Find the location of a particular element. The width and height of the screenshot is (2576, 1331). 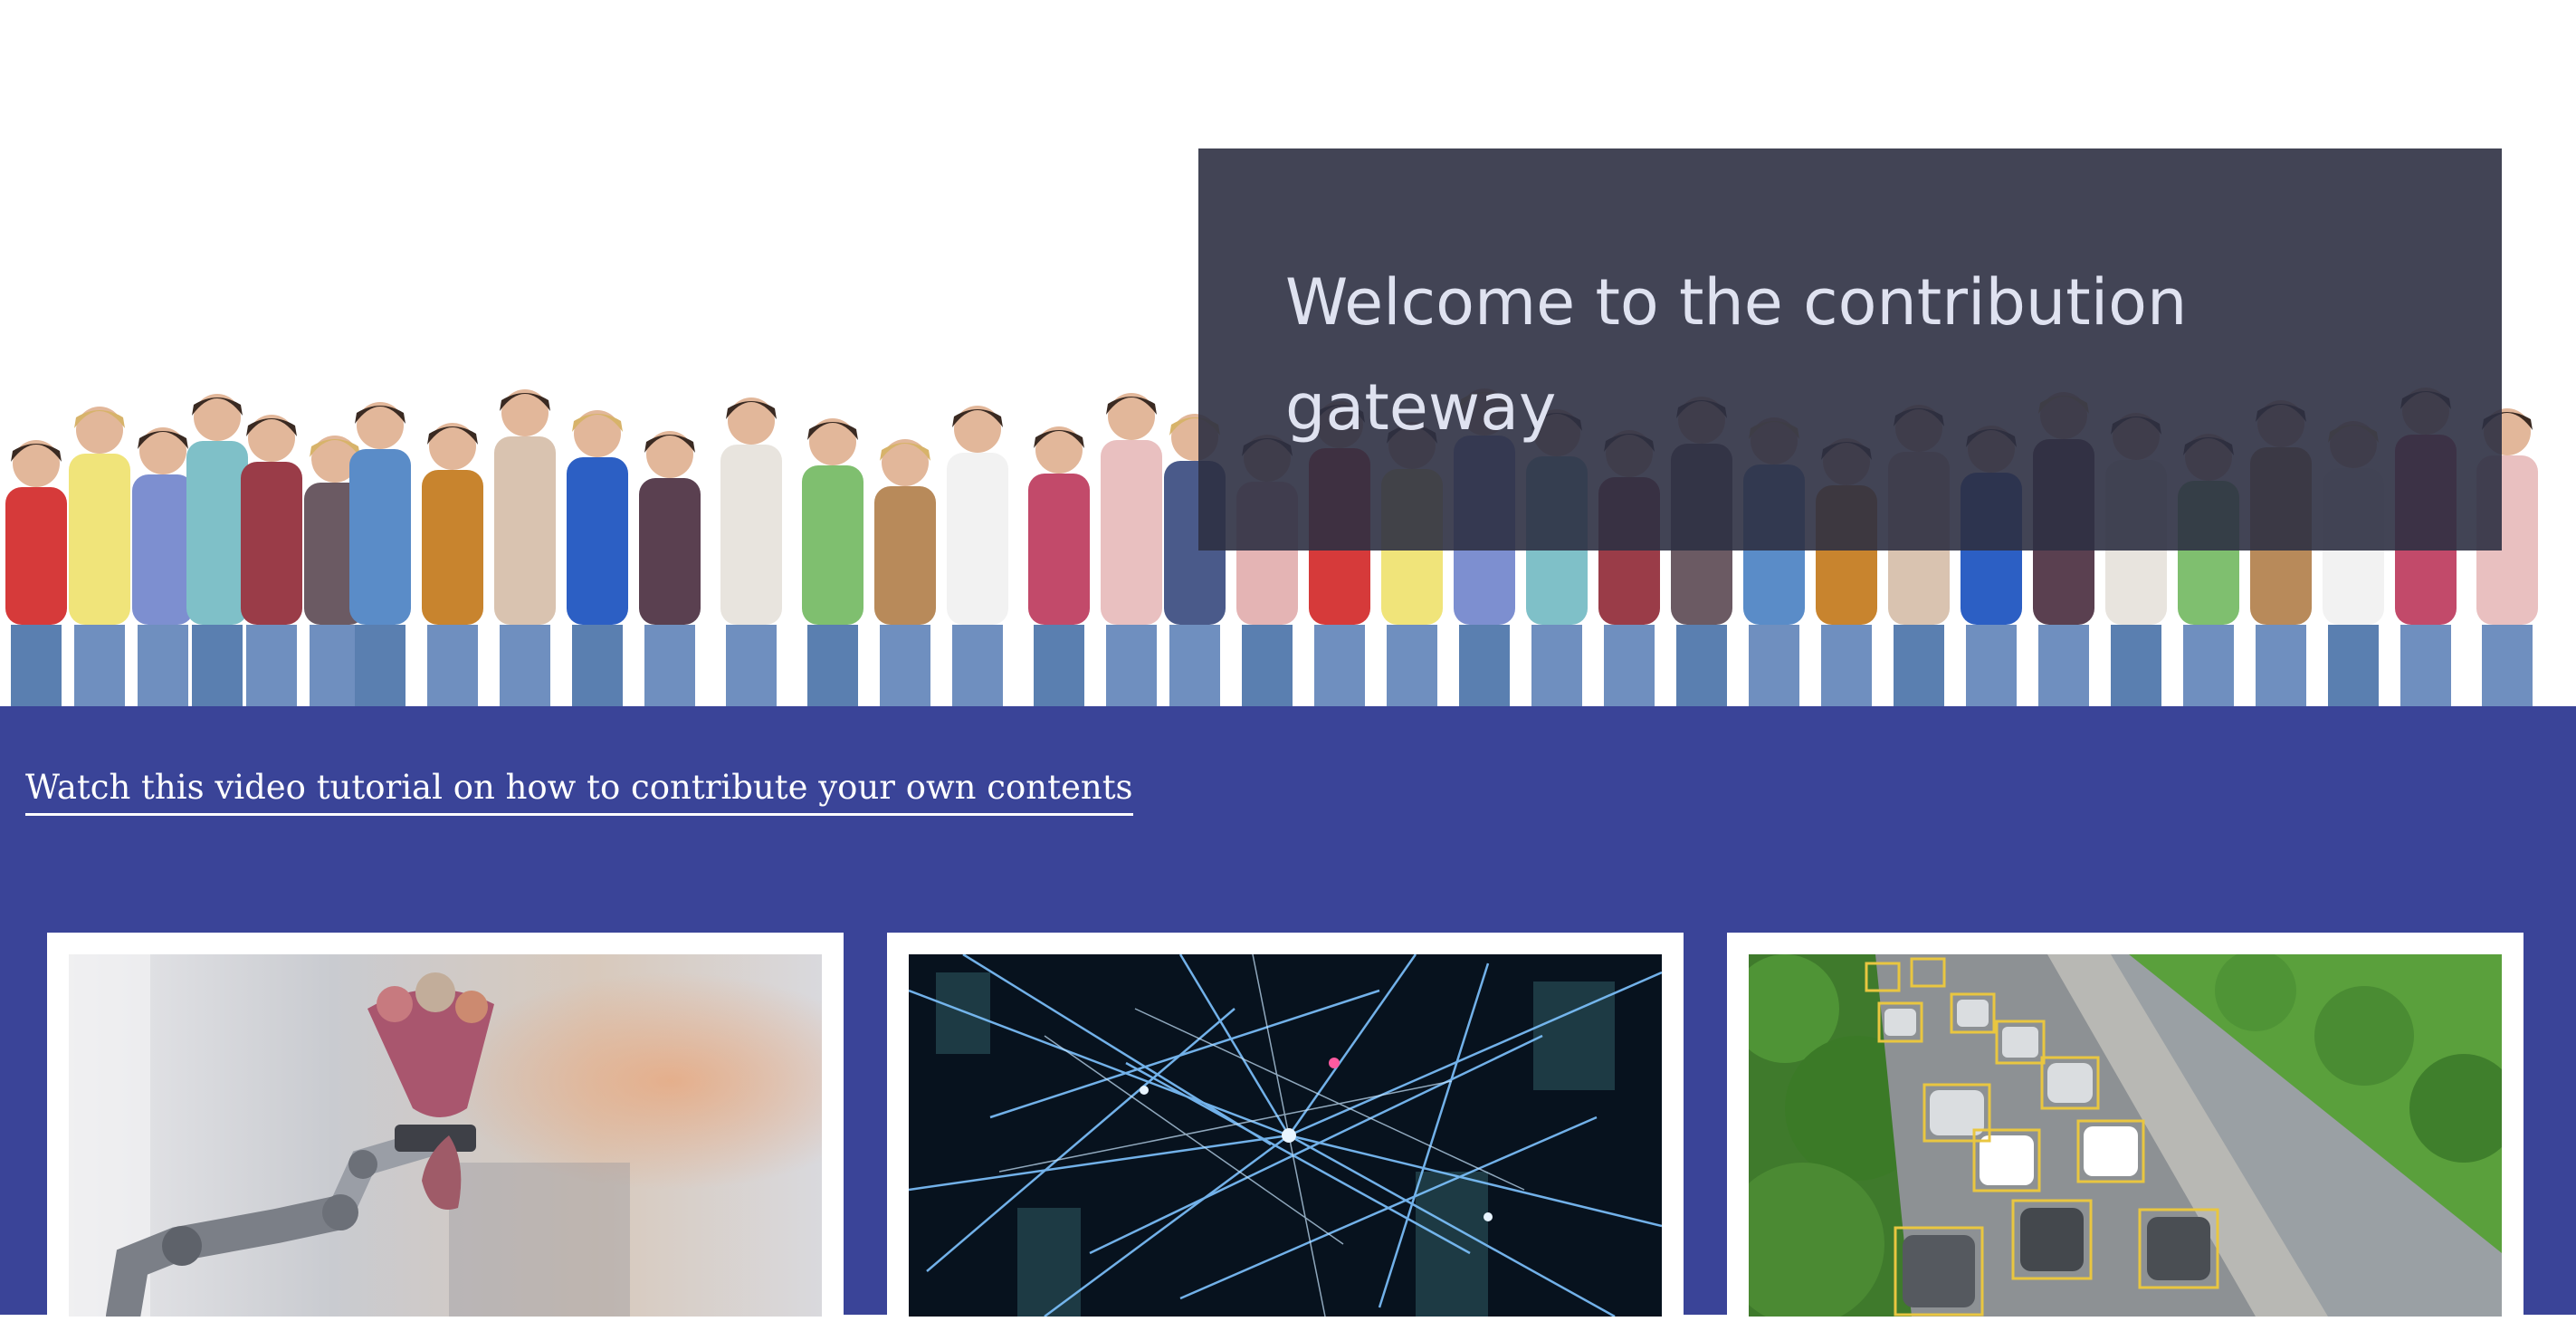

welcome-title: Welcome to the contribution gateway is located at coordinates (1736, 355).